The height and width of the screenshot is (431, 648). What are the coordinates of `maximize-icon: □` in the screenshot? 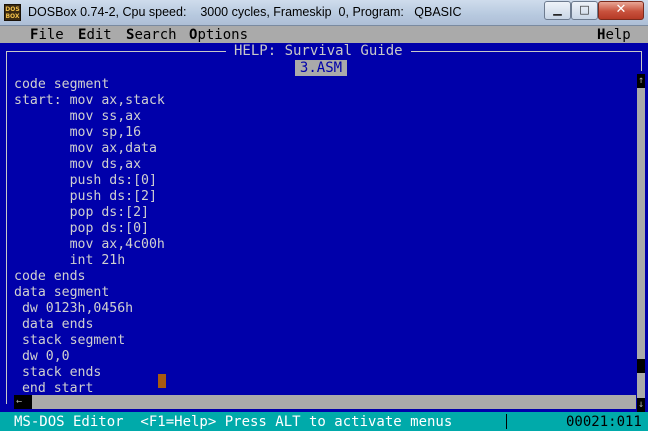 It's located at (584, 9).